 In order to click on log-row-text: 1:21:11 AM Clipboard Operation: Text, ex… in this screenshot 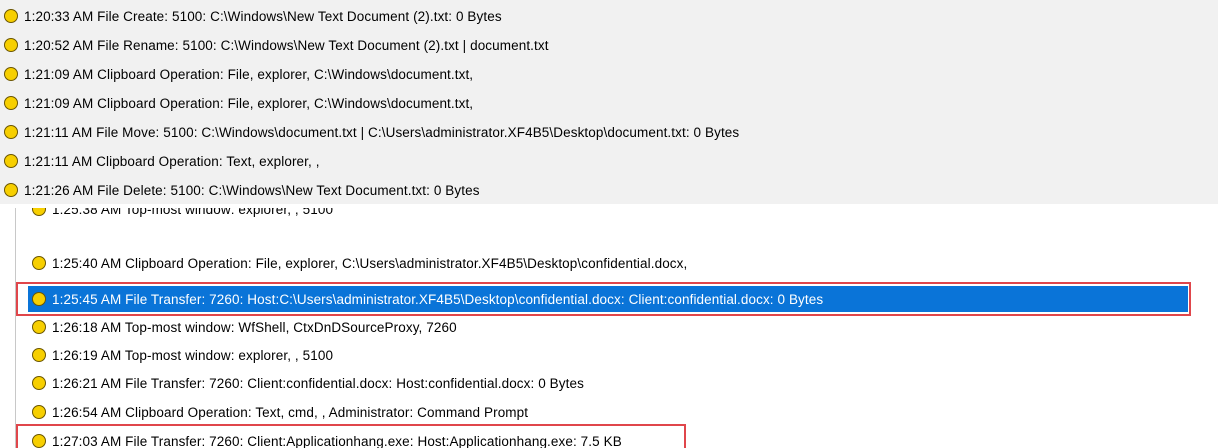, I will do `click(172, 161)`.